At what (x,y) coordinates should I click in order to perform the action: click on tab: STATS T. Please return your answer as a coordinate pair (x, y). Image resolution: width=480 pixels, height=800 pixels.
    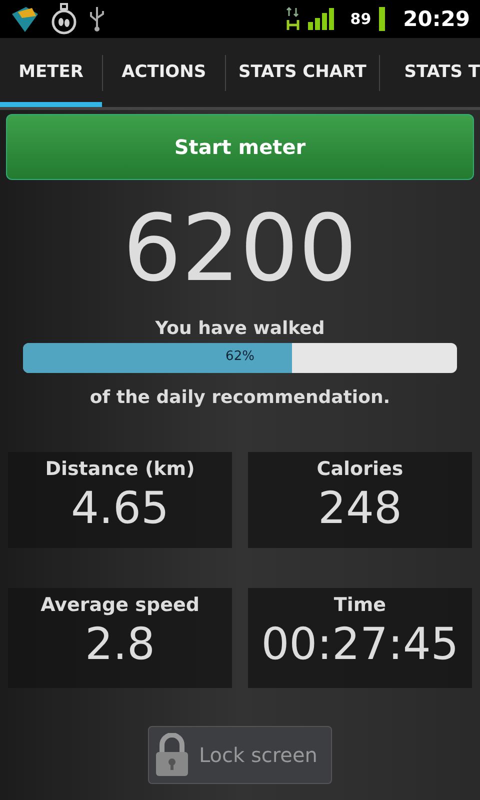
    Looking at the image, I should click on (430, 72).